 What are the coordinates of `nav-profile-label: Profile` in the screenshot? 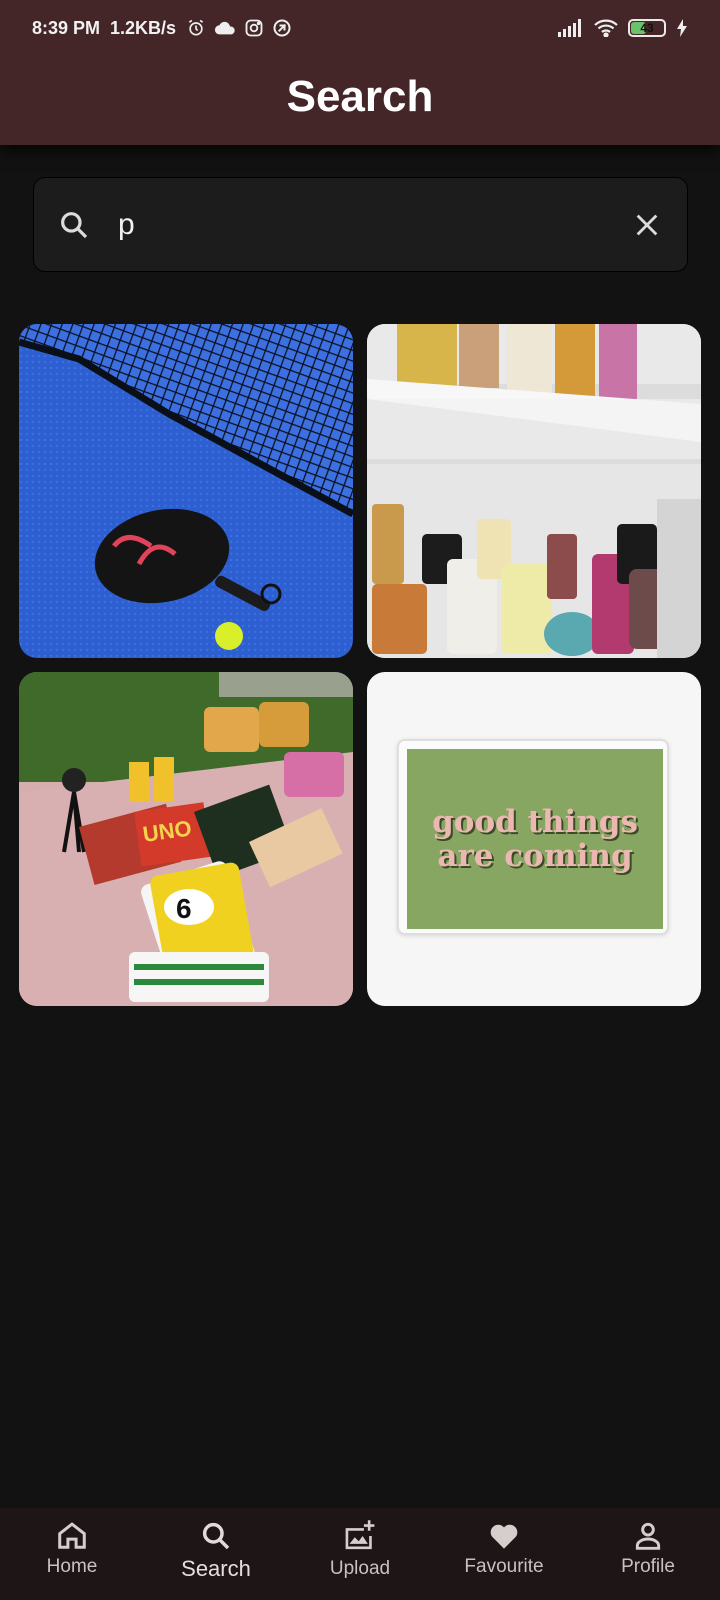 It's located at (648, 1566).